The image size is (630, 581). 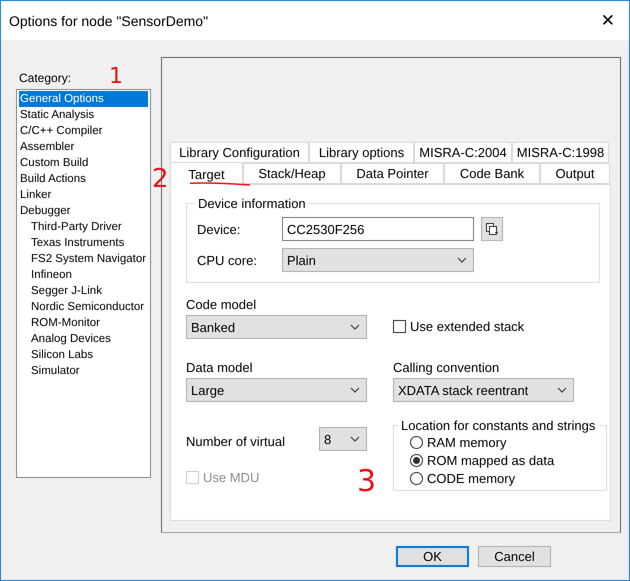 I want to click on handwritten-mark: 1, so click(x=116, y=77).